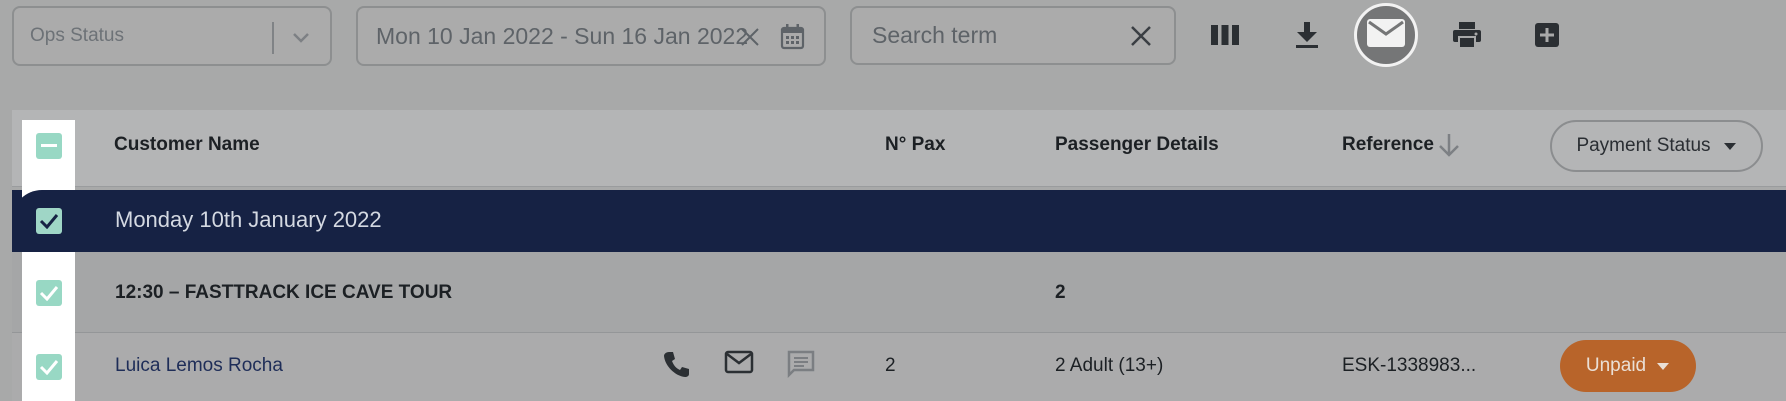 The image size is (1786, 401). Describe the element at coordinates (677, 366) in the screenshot. I see `phone-icon` at that location.